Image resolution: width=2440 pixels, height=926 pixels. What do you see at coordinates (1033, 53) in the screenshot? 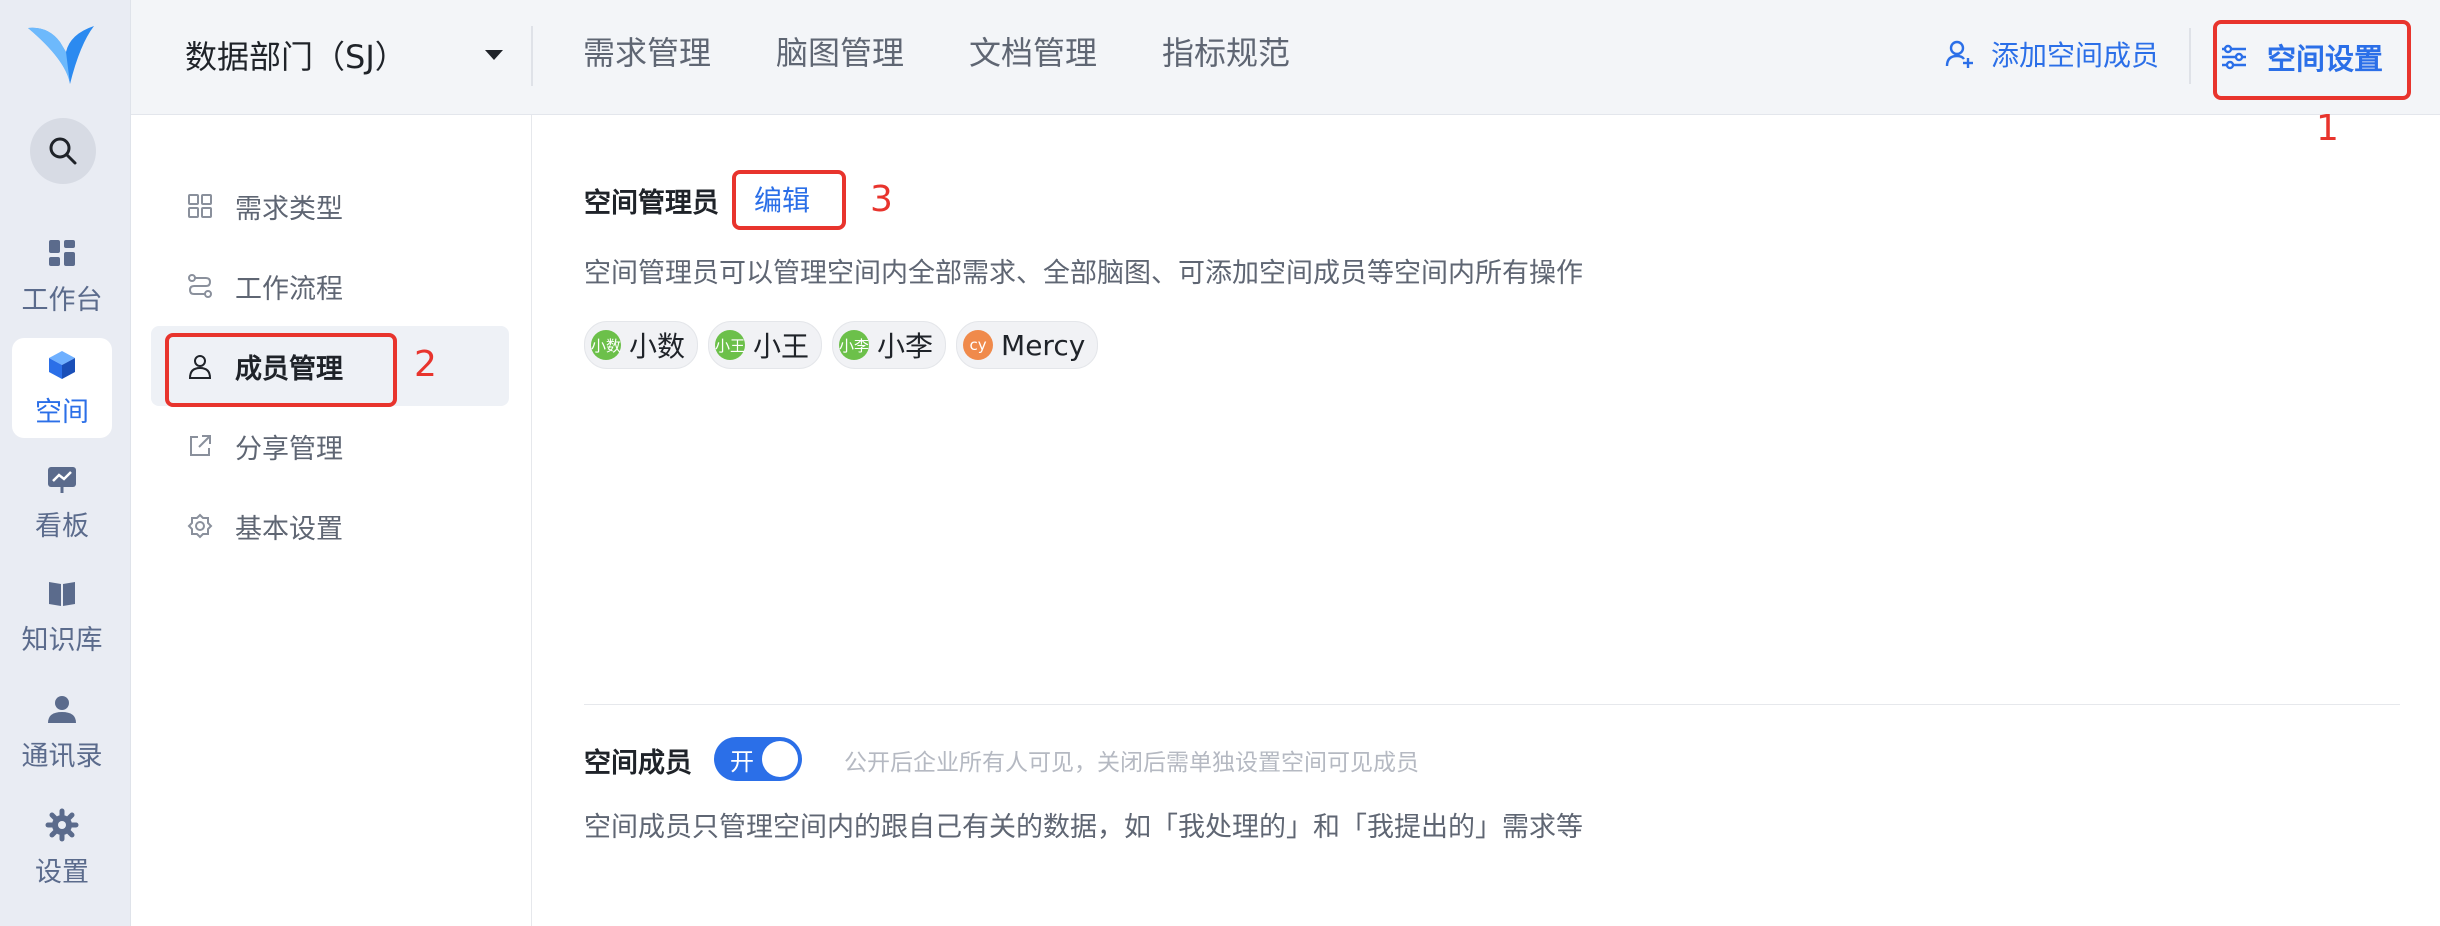
I see `tab-documents: 文档管理` at bounding box center [1033, 53].